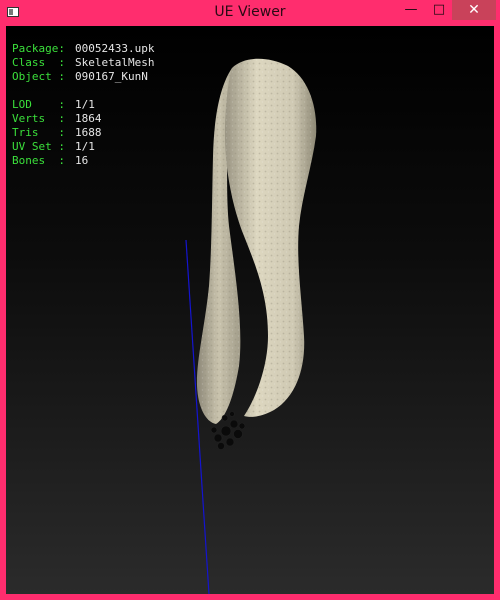  Describe the element at coordinates (88, 118) in the screenshot. I see `hud-value: 1864` at that location.